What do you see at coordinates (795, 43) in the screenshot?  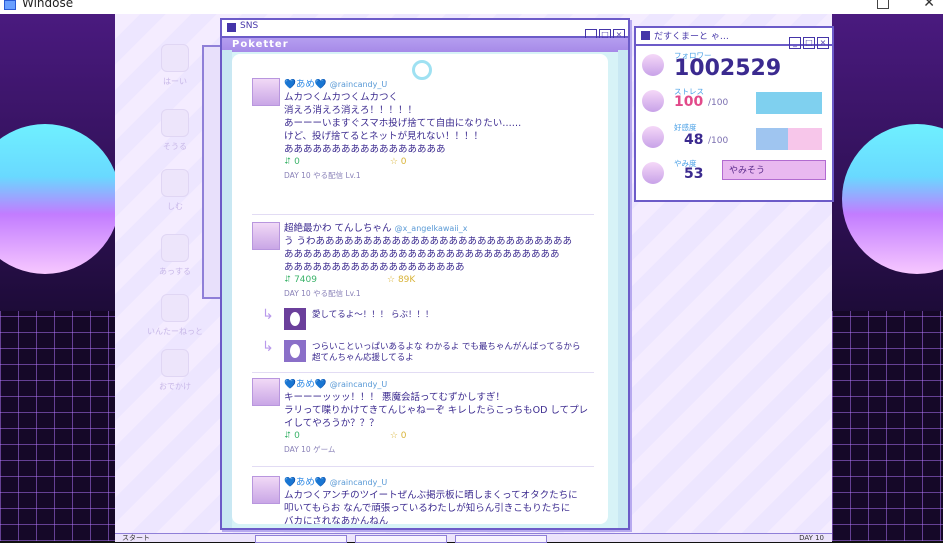 I see `minimize-button: _` at bounding box center [795, 43].